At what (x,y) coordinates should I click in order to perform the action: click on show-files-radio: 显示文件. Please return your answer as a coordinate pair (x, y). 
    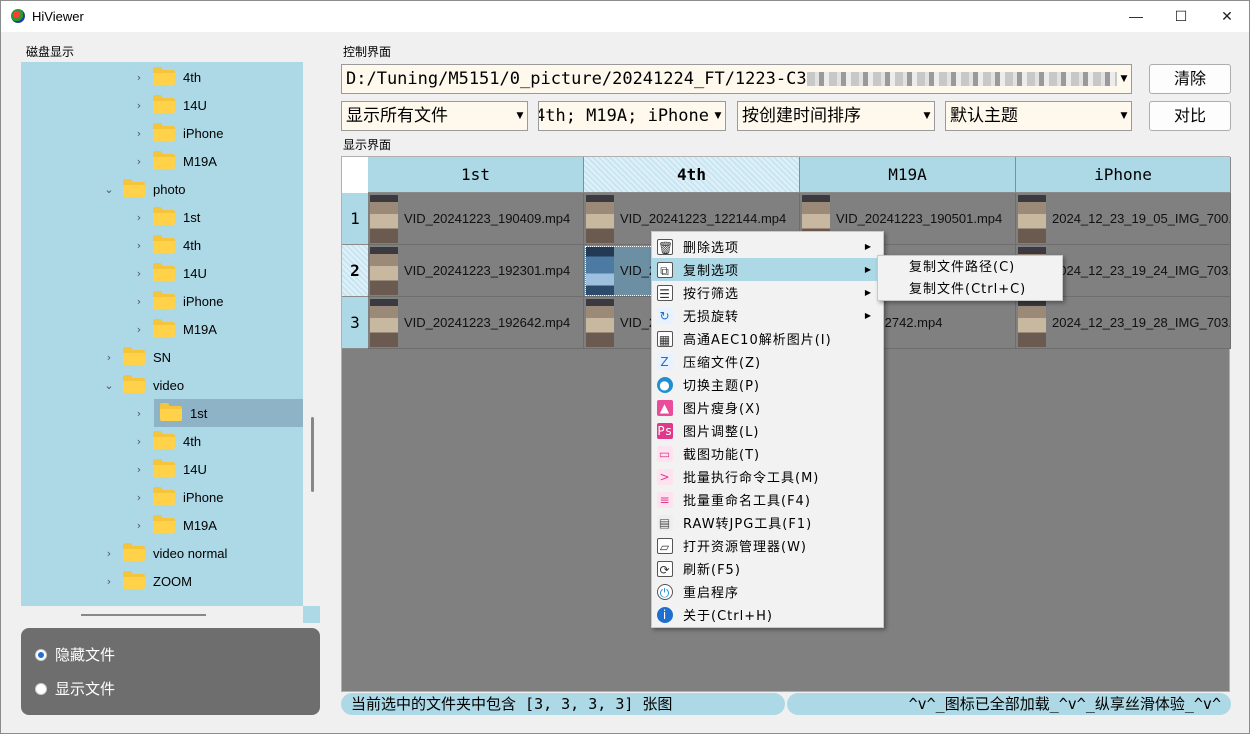
    Looking at the image, I should click on (75, 688).